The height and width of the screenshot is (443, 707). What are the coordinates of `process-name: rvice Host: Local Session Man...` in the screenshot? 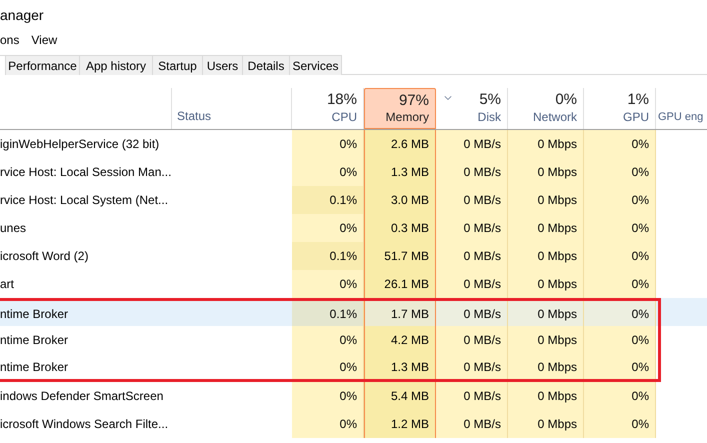 It's located at (86, 172).